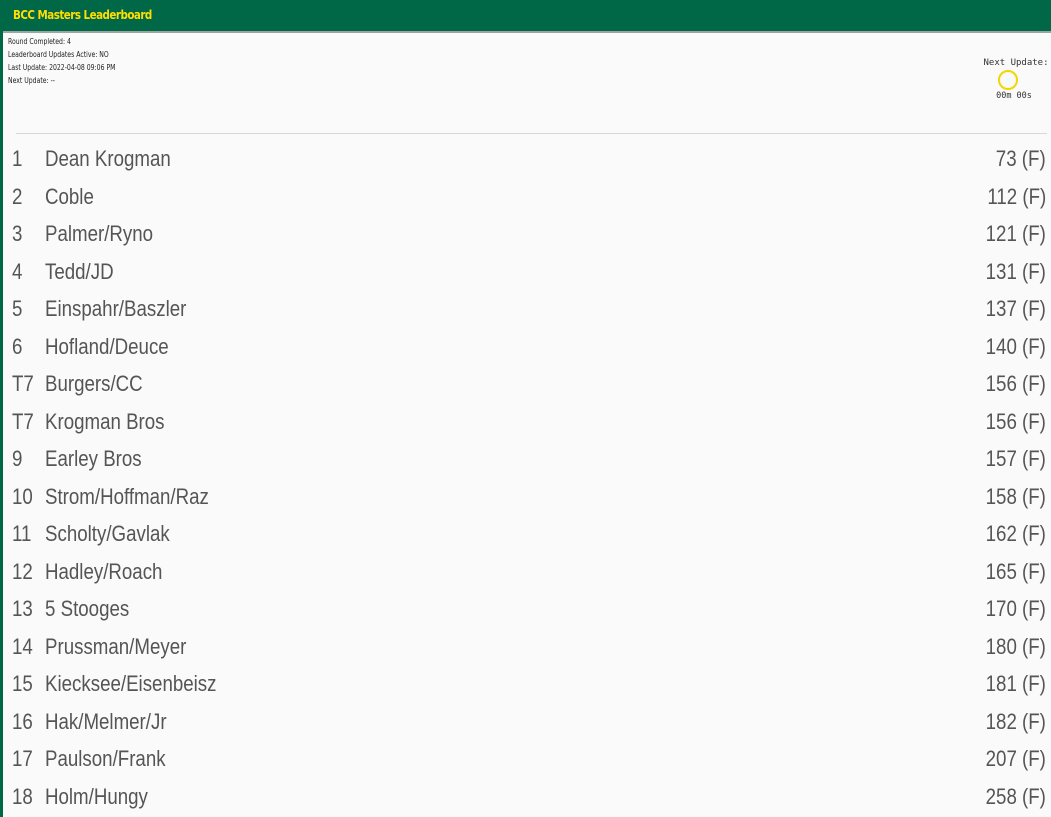 The width and height of the screenshot is (1051, 817). Describe the element at coordinates (527, 798) in the screenshot. I see `leaderboard-row: 18 Holm/Hungy 258 (F)` at that location.